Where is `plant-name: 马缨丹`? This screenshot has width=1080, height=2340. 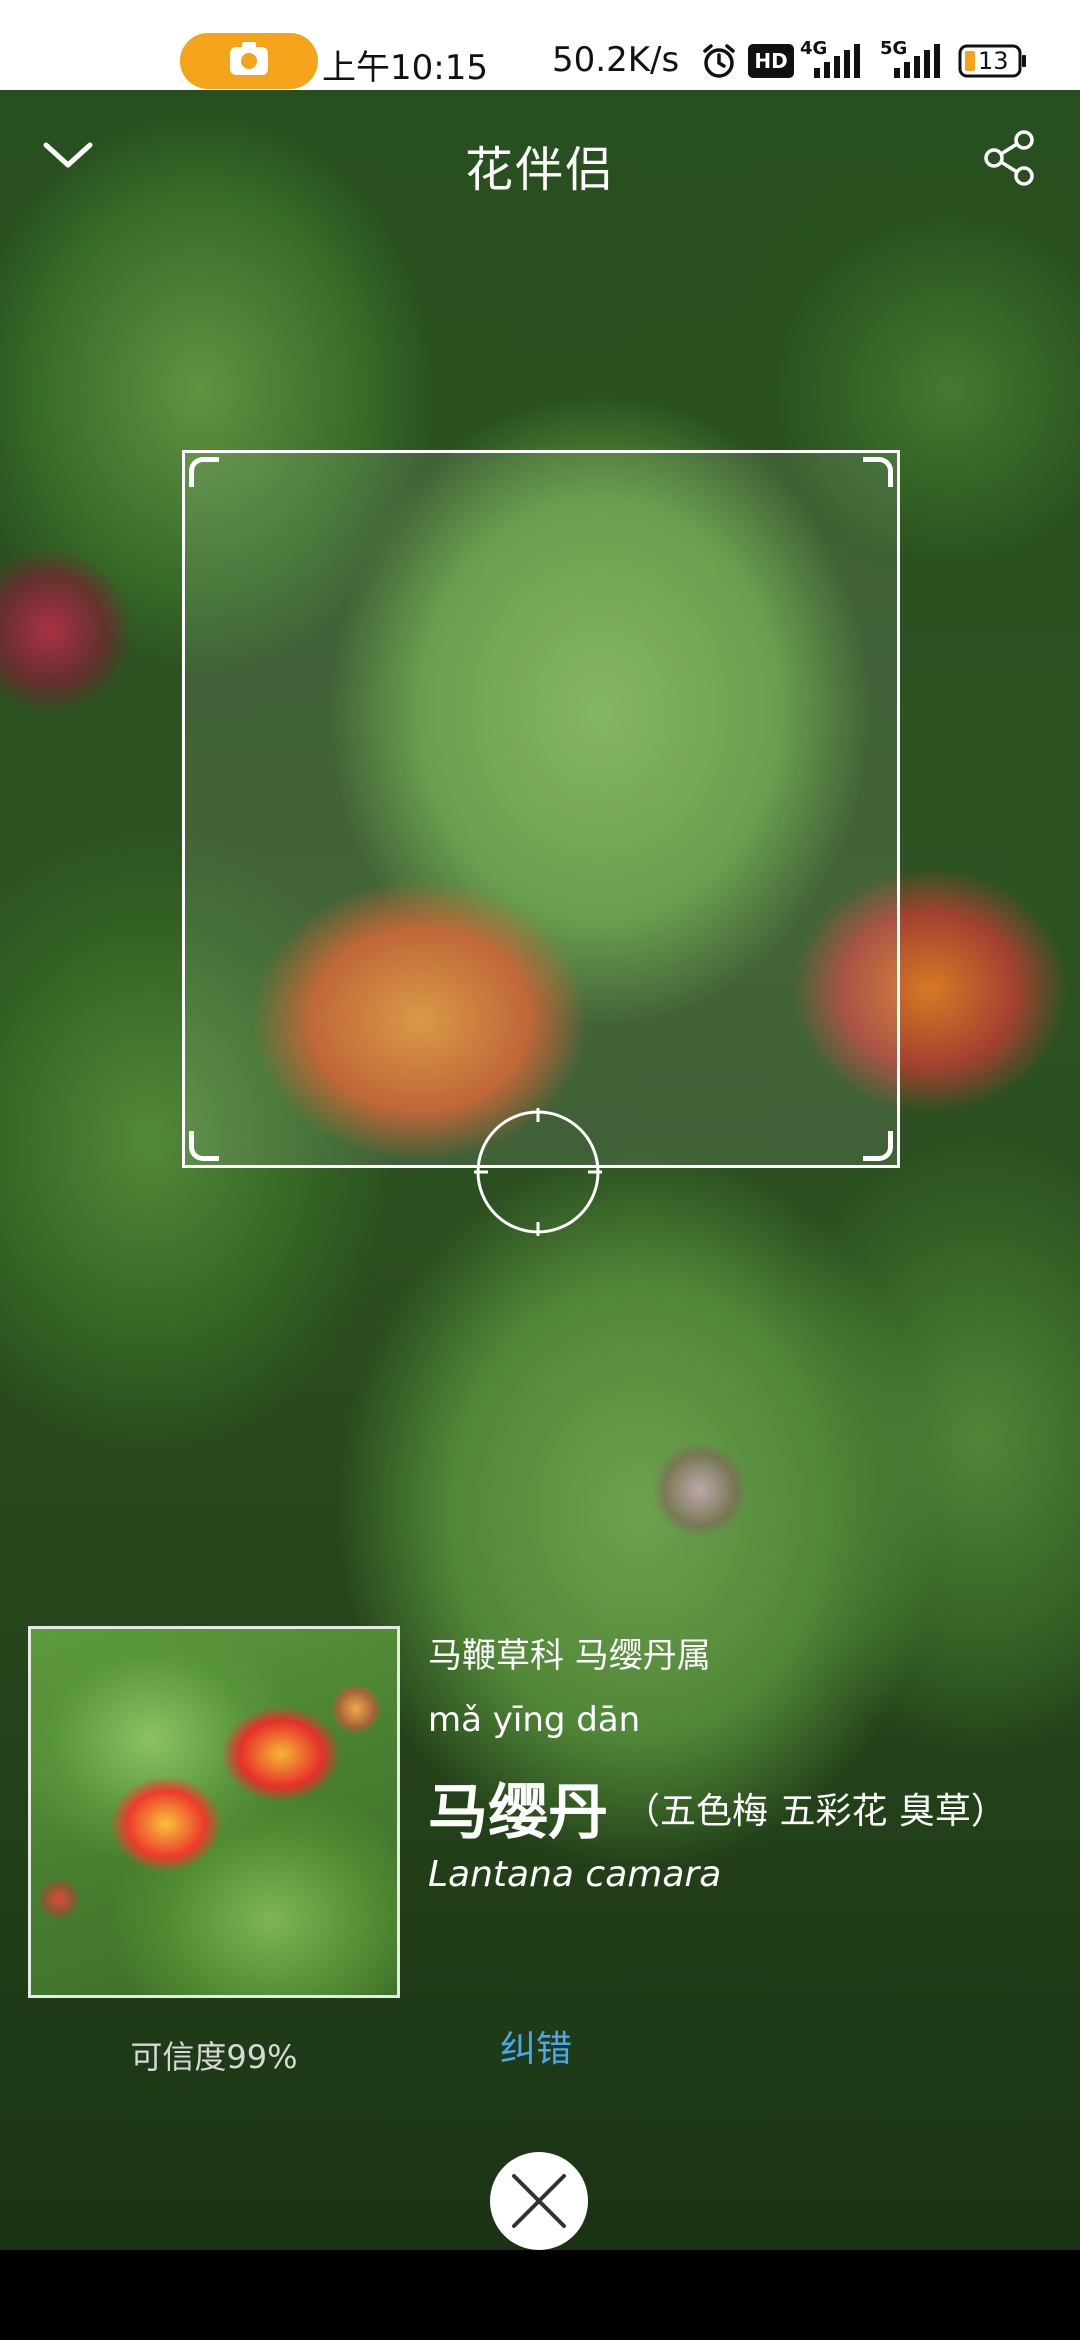 plant-name: 马缨丹 is located at coordinates (518, 1813).